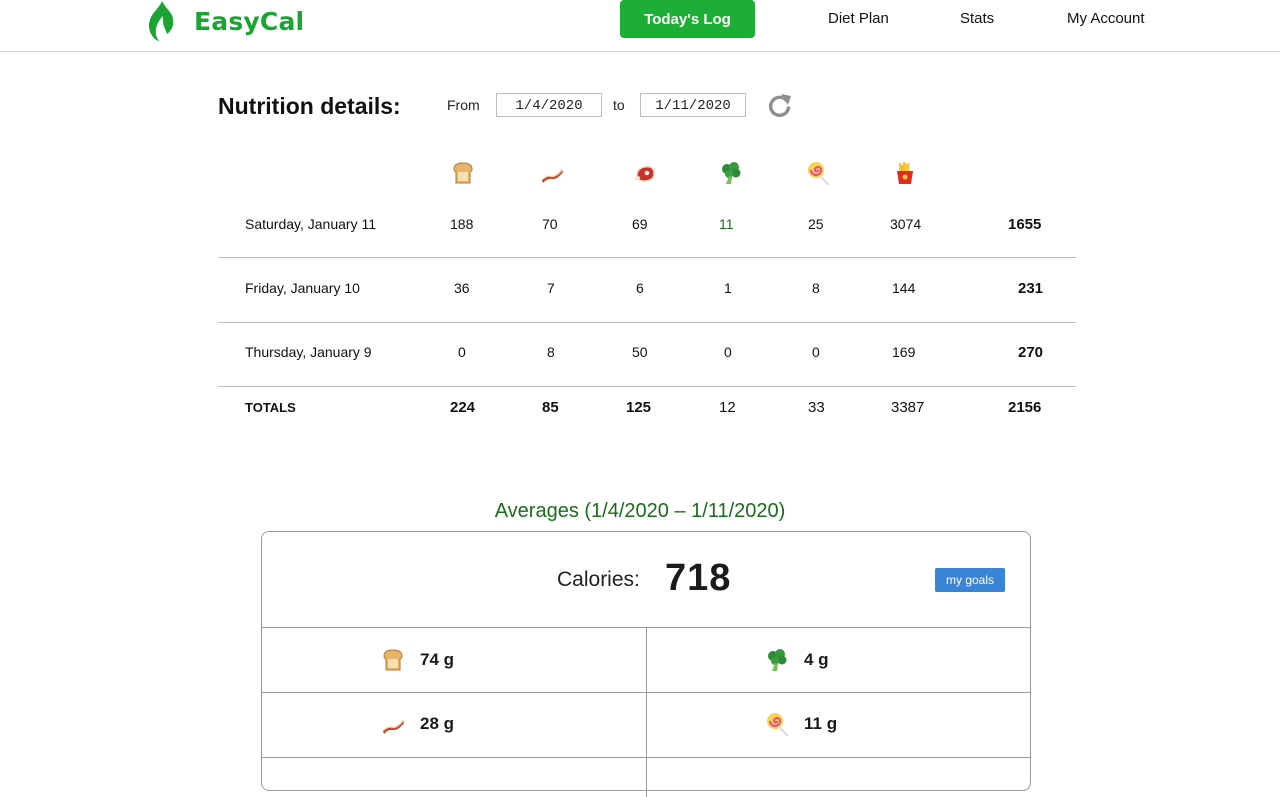 This screenshot has height=797, width=1280. I want to click on averages-title: Averages (1/4/2020 – 1/11/2020), so click(640, 511).